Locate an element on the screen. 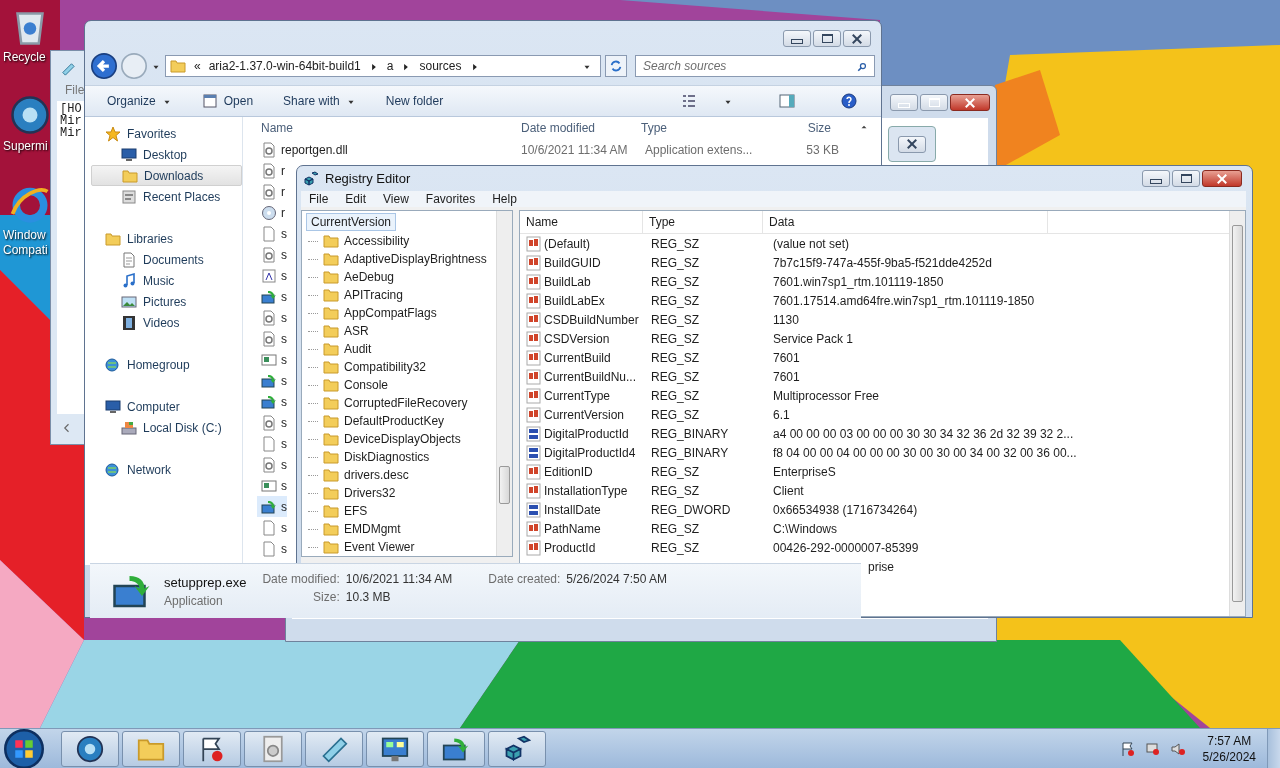 Image resolution: width=1280 pixels, height=768 pixels. nav-item: Network is located at coordinates (166, 469).